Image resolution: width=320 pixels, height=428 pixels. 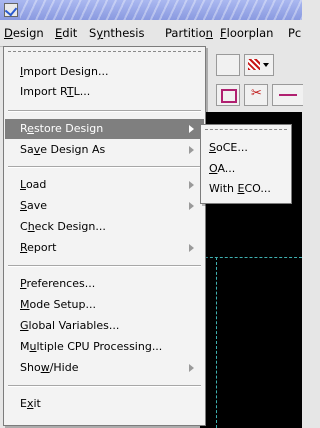 I want to click on move-icon, so click(x=287, y=95).